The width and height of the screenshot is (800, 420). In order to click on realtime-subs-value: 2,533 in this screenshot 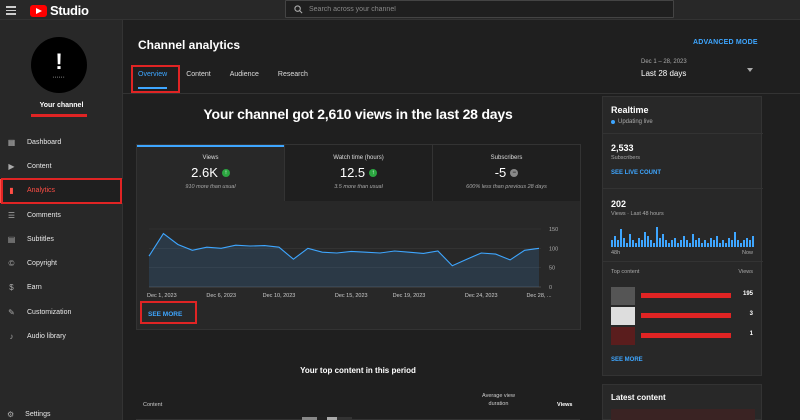, I will do `click(622, 148)`.